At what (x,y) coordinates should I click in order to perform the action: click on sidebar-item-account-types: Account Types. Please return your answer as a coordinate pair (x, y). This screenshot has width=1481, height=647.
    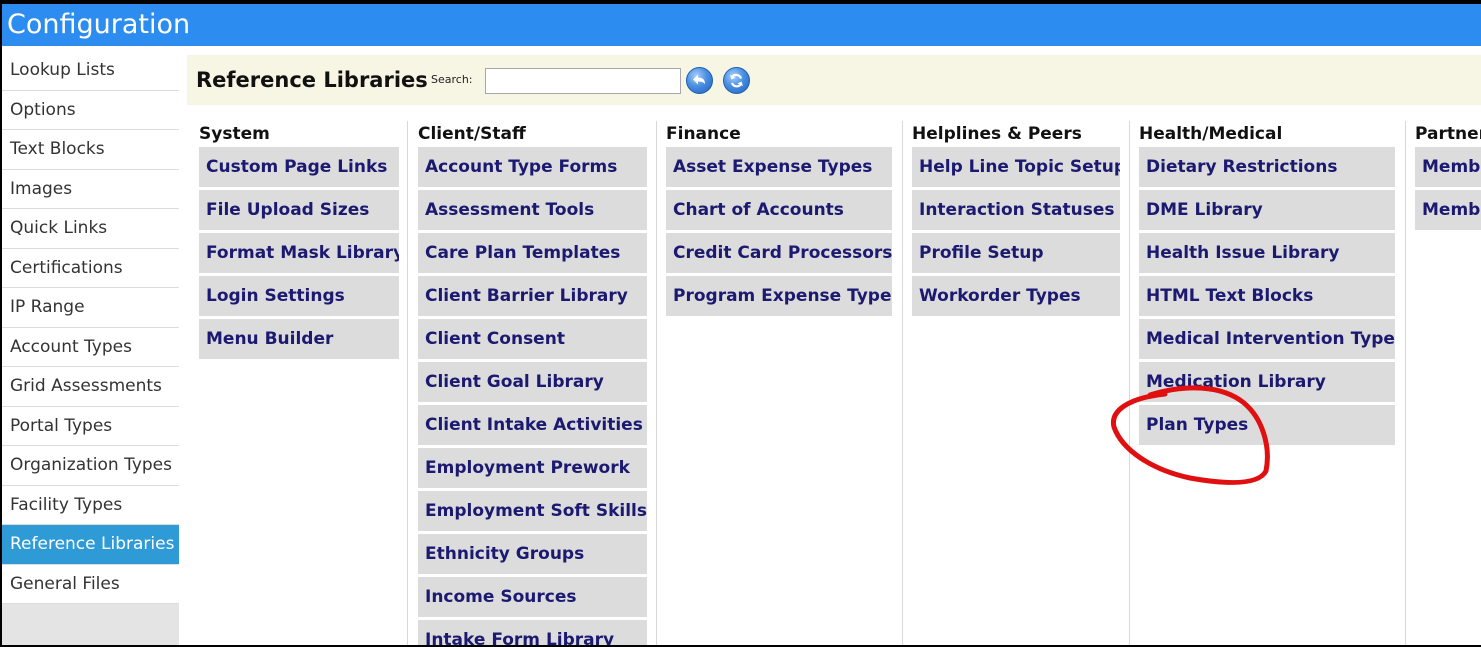
    Looking at the image, I should click on (90, 347).